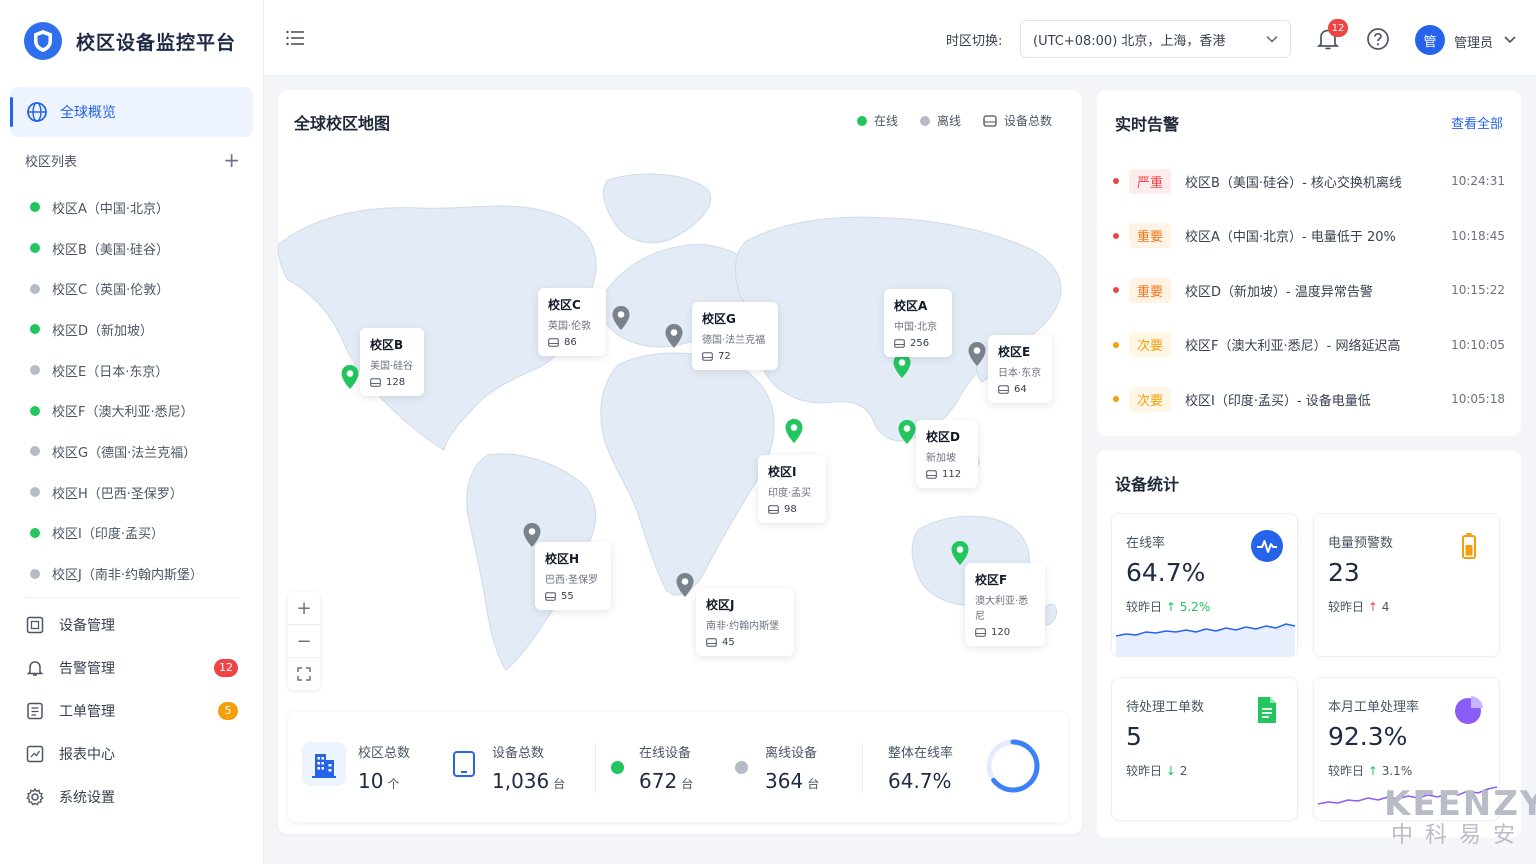  I want to click on campus-card-count-value: 98, so click(790, 509).